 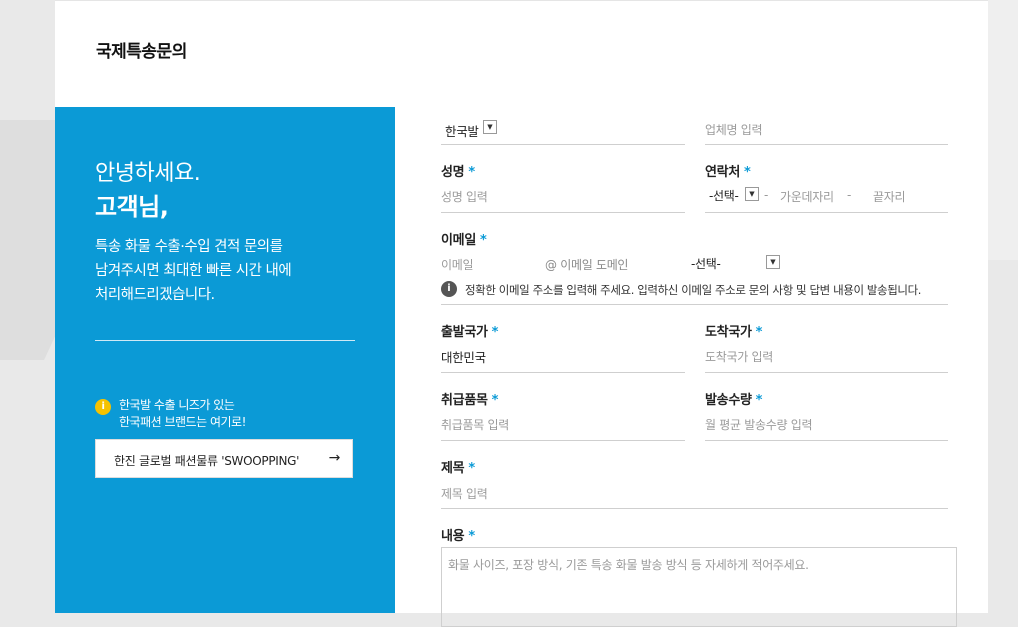 I want to click on volume-label: 발송수량 *, so click(x=734, y=400).